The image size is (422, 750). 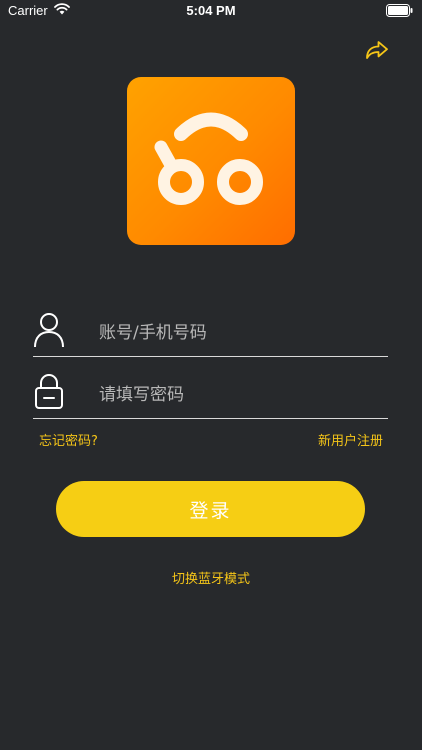 What do you see at coordinates (68, 439) in the screenshot?
I see `forgot-password-link: 忘记密码?` at bounding box center [68, 439].